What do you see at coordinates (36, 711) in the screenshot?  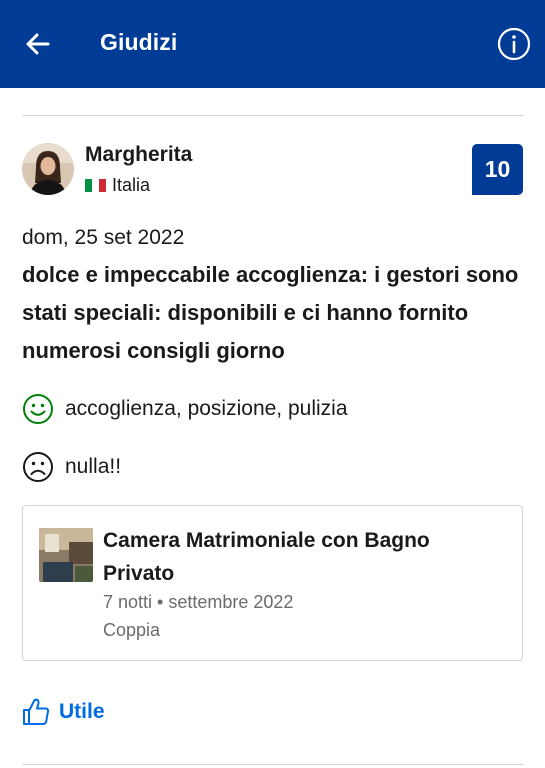 I see `thumbs-up-icon` at bounding box center [36, 711].